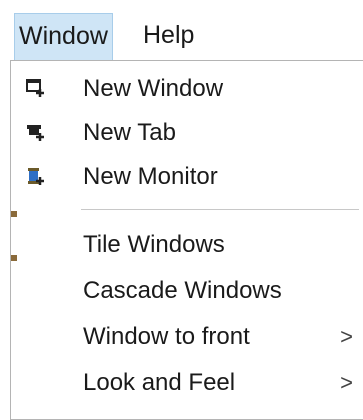 This screenshot has width=363, height=420. I want to click on menu-item-new-window: New Window, so click(187, 89).